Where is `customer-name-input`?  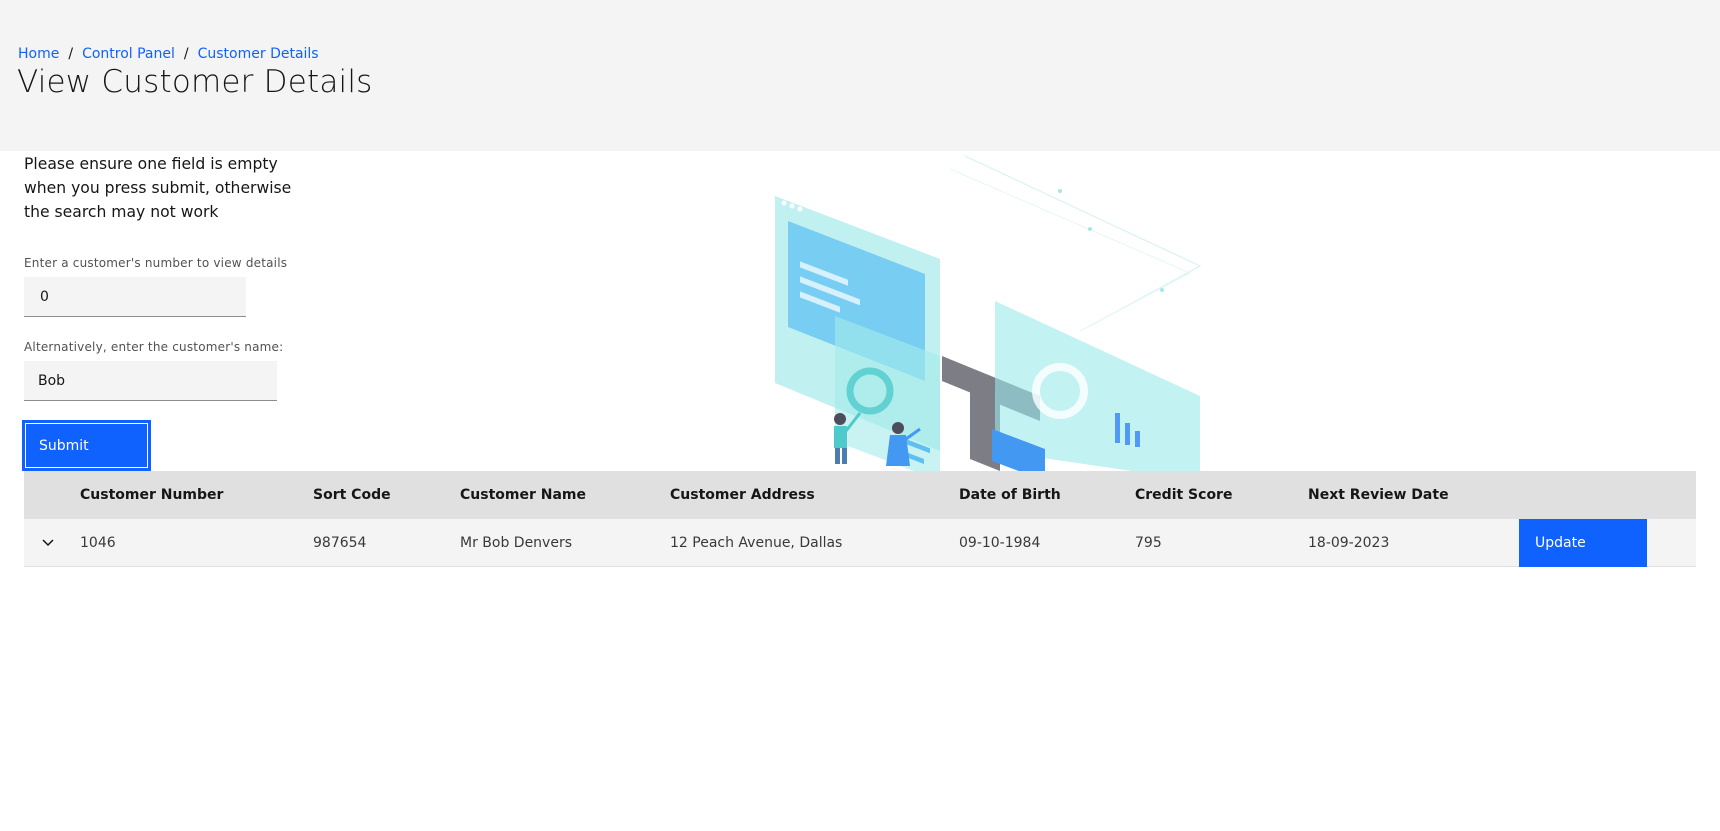
customer-name-input is located at coordinates (150, 381).